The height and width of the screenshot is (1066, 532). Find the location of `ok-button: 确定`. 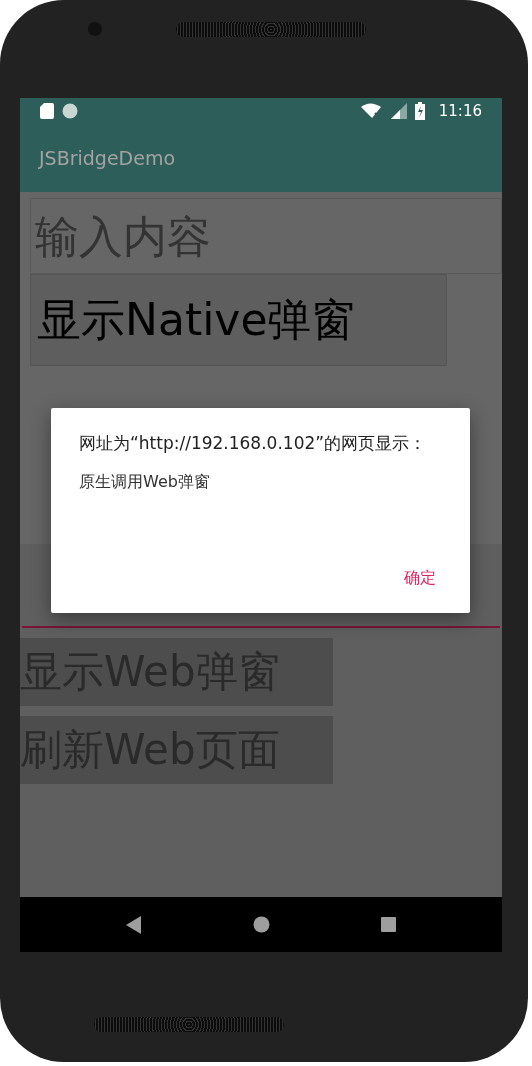

ok-button: 确定 is located at coordinates (420, 578).